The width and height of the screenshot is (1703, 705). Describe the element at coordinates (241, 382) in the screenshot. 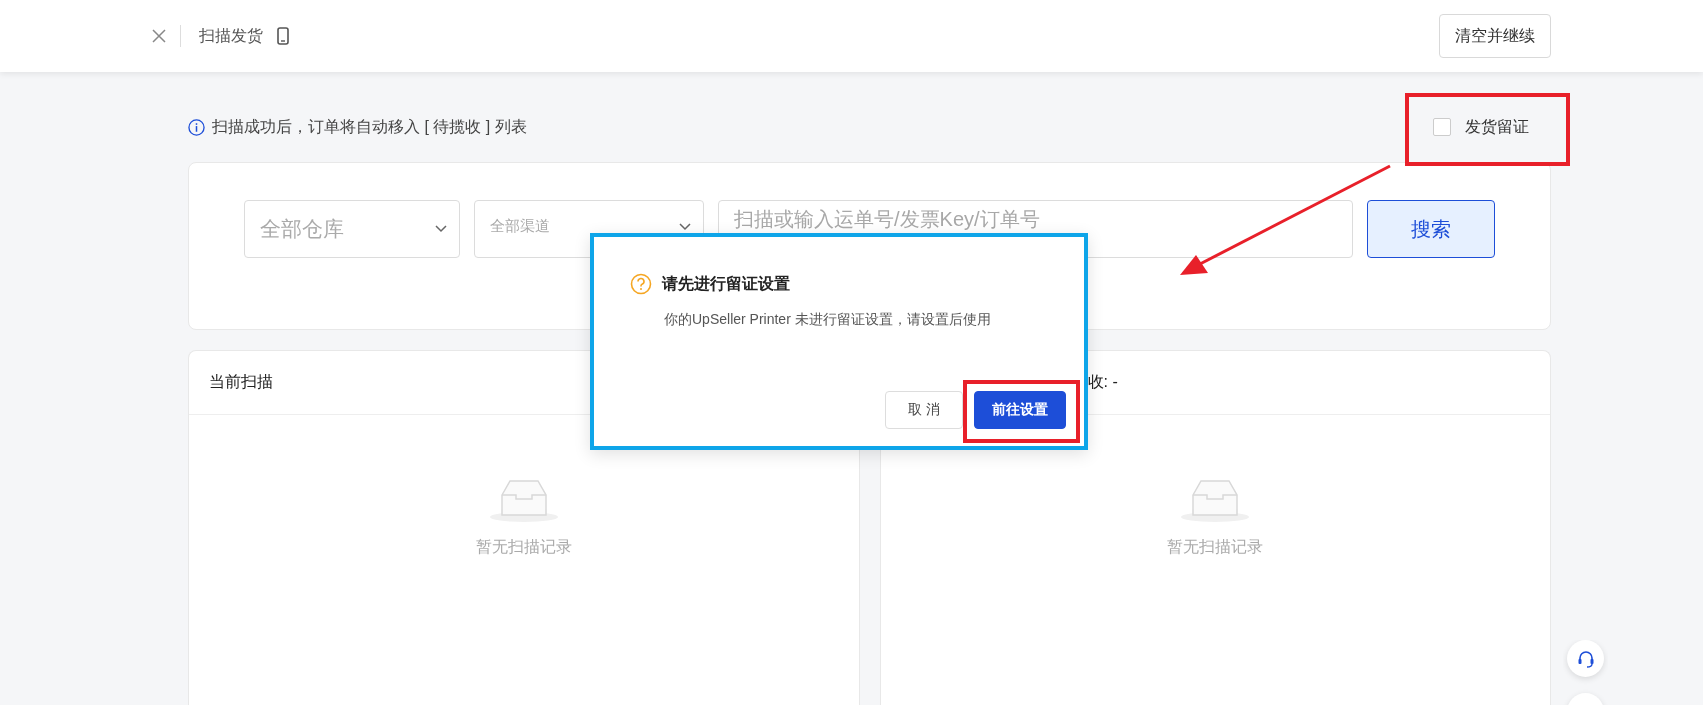

I see `panel-title: 当前扫描` at that location.